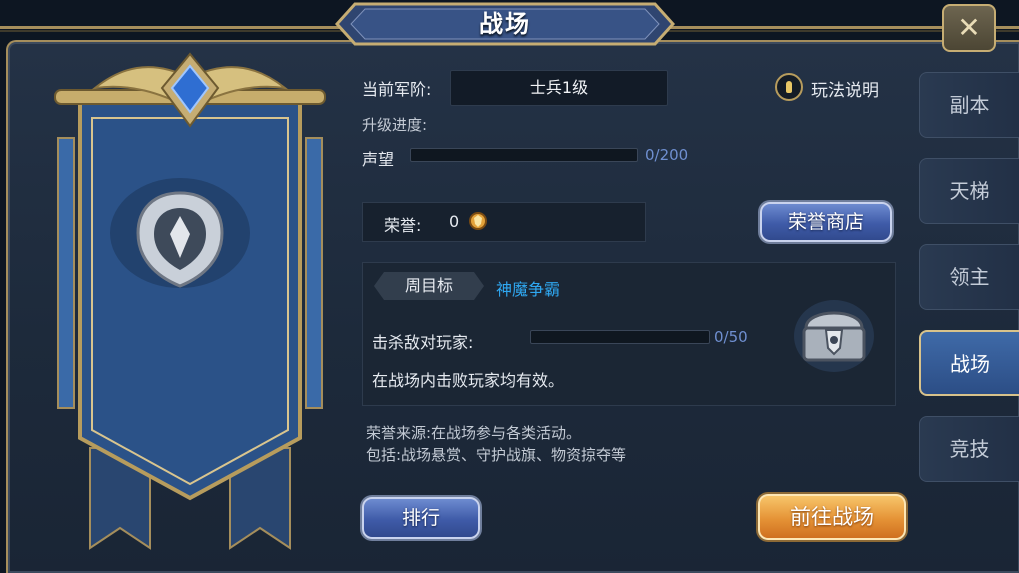 The image size is (1019, 573). I want to click on page-title: 战场, so click(505, 24).